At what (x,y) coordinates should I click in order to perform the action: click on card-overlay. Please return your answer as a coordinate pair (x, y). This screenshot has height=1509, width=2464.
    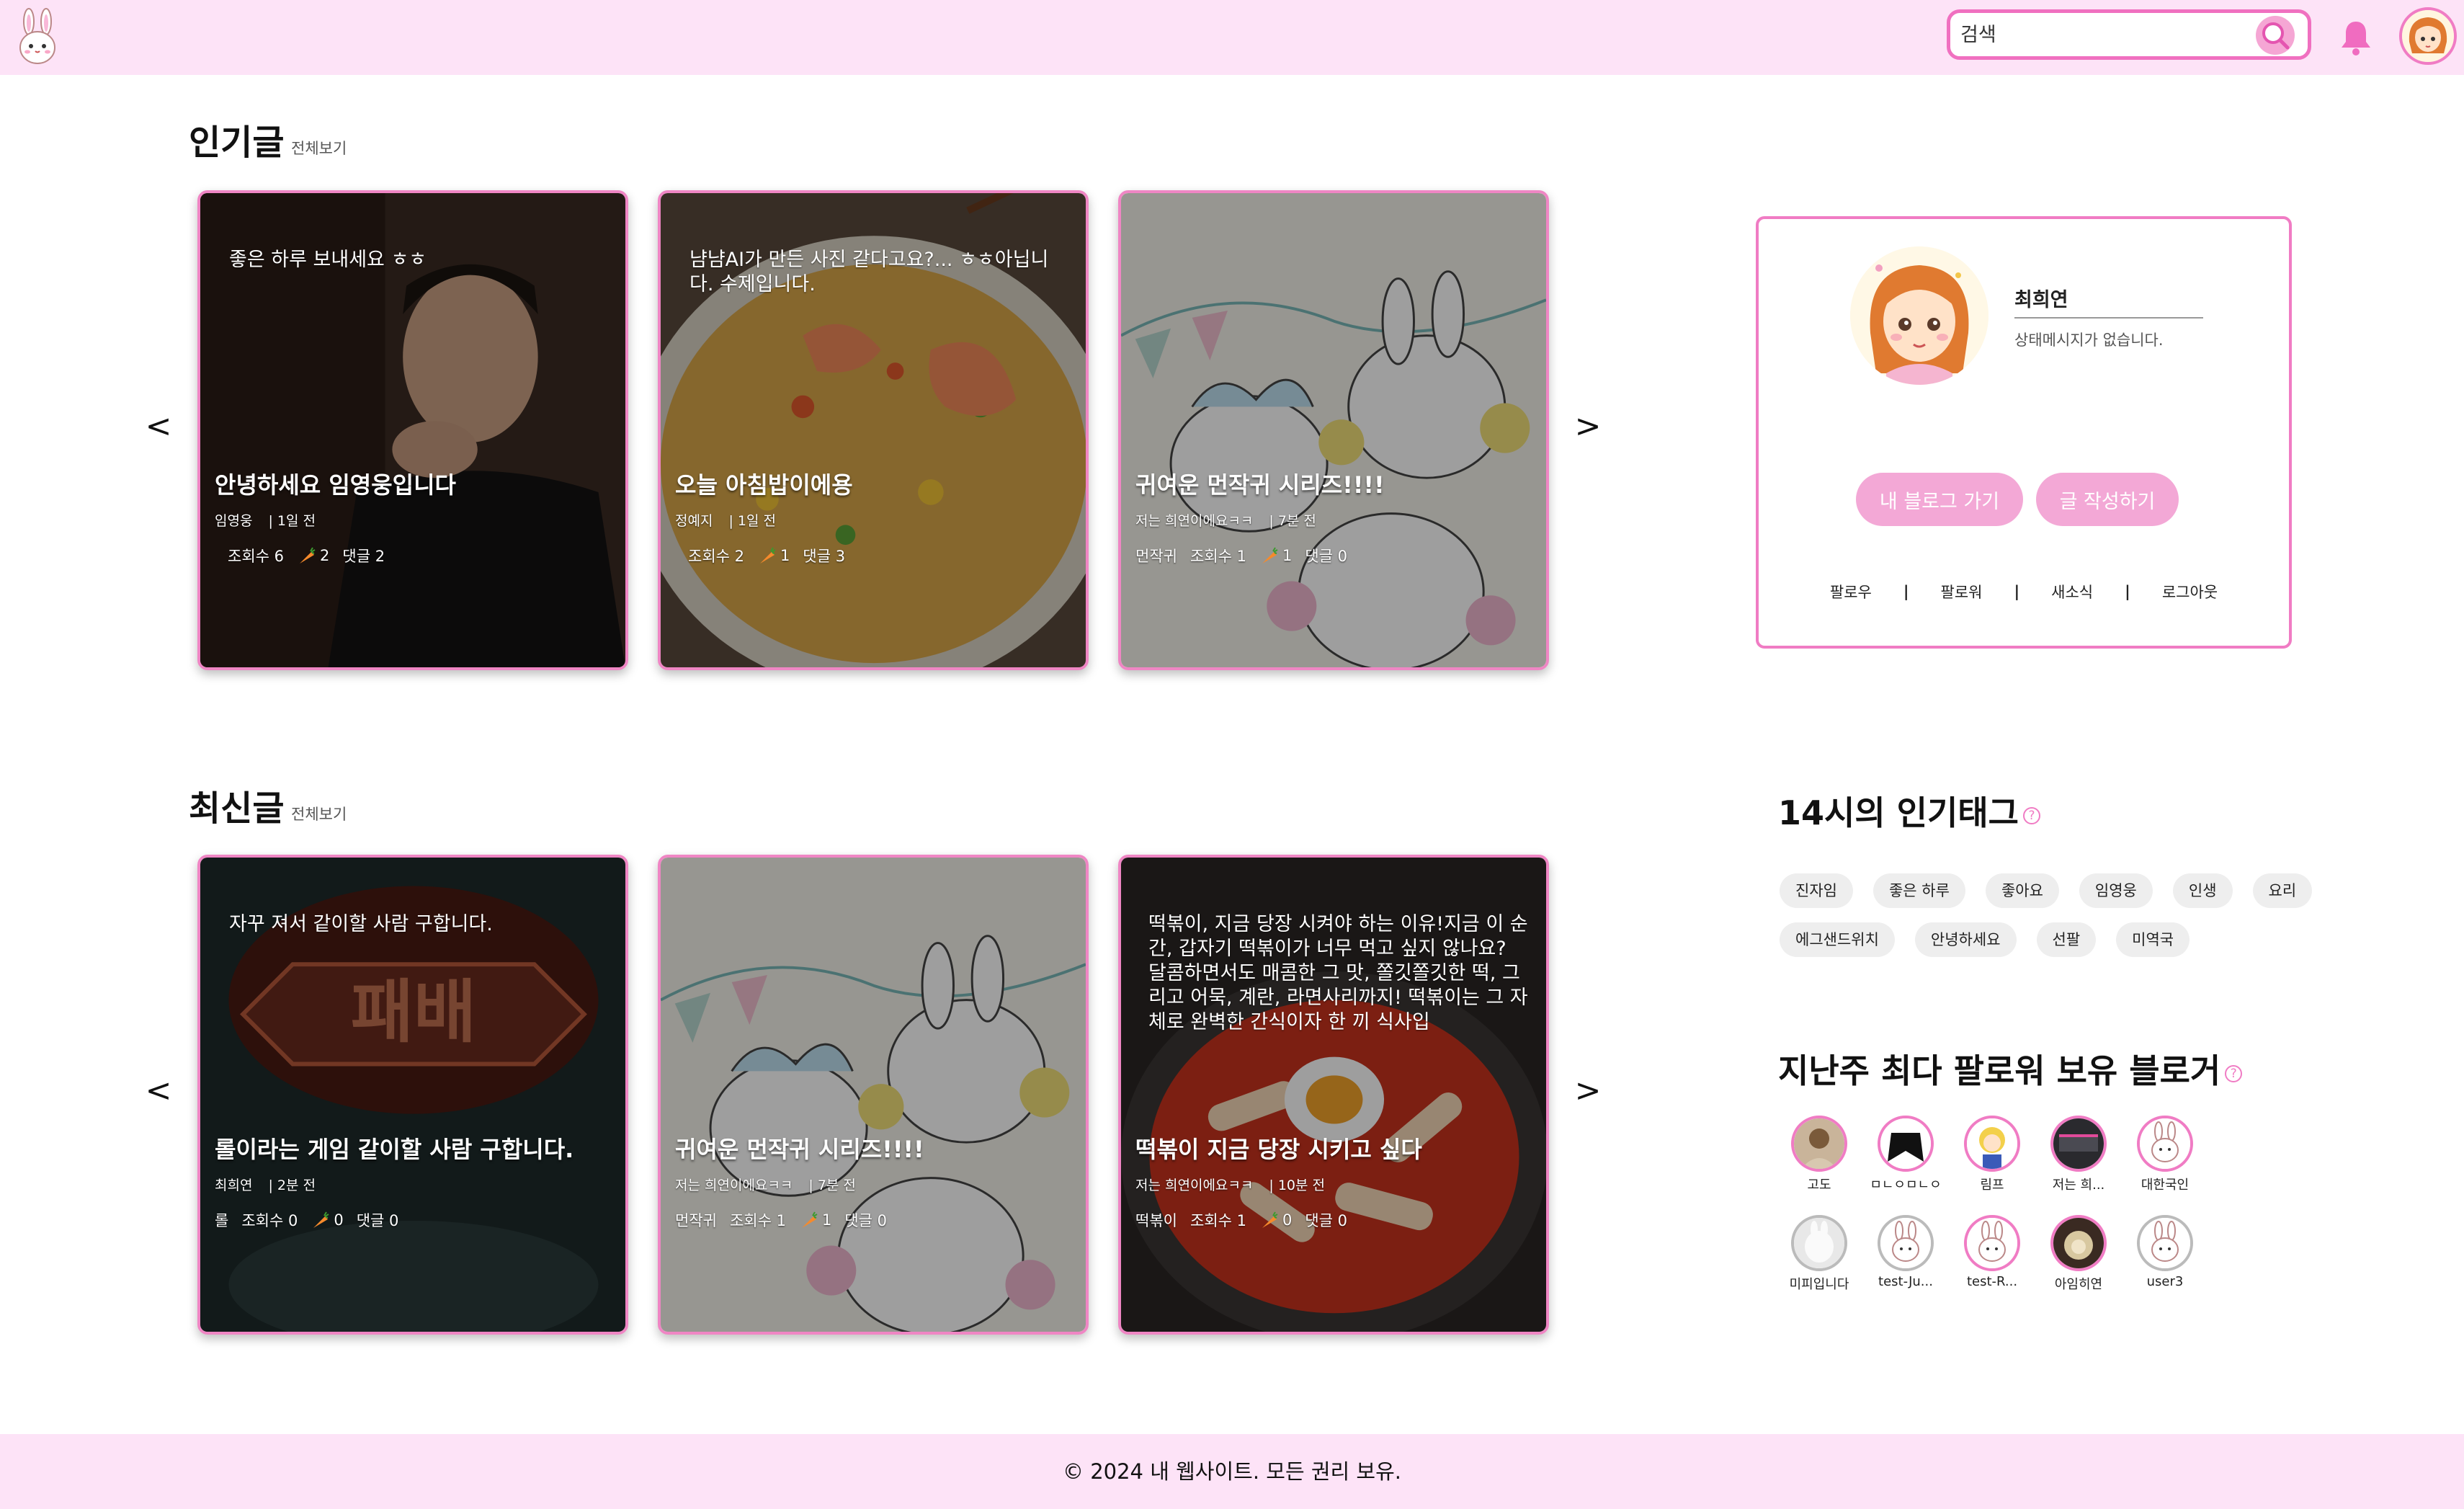
    Looking at the image, I should click on (873, 1095).